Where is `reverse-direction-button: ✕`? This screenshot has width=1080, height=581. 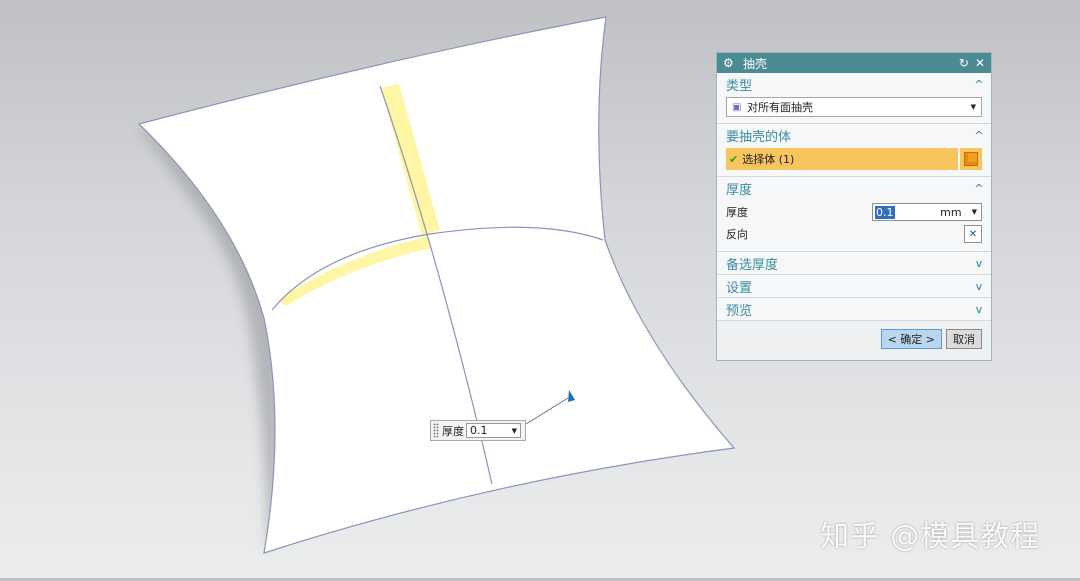
reverse-direction-button: ✕ is located at coordinates (973, 234).